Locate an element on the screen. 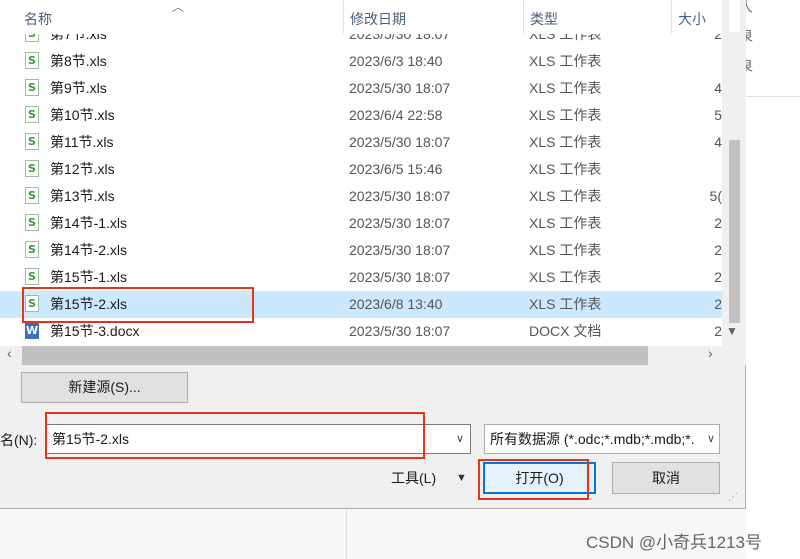 The width and height of the screenshot is (800, 559). vertical-scrollbar-thumb is located at coordinates (734, 231).